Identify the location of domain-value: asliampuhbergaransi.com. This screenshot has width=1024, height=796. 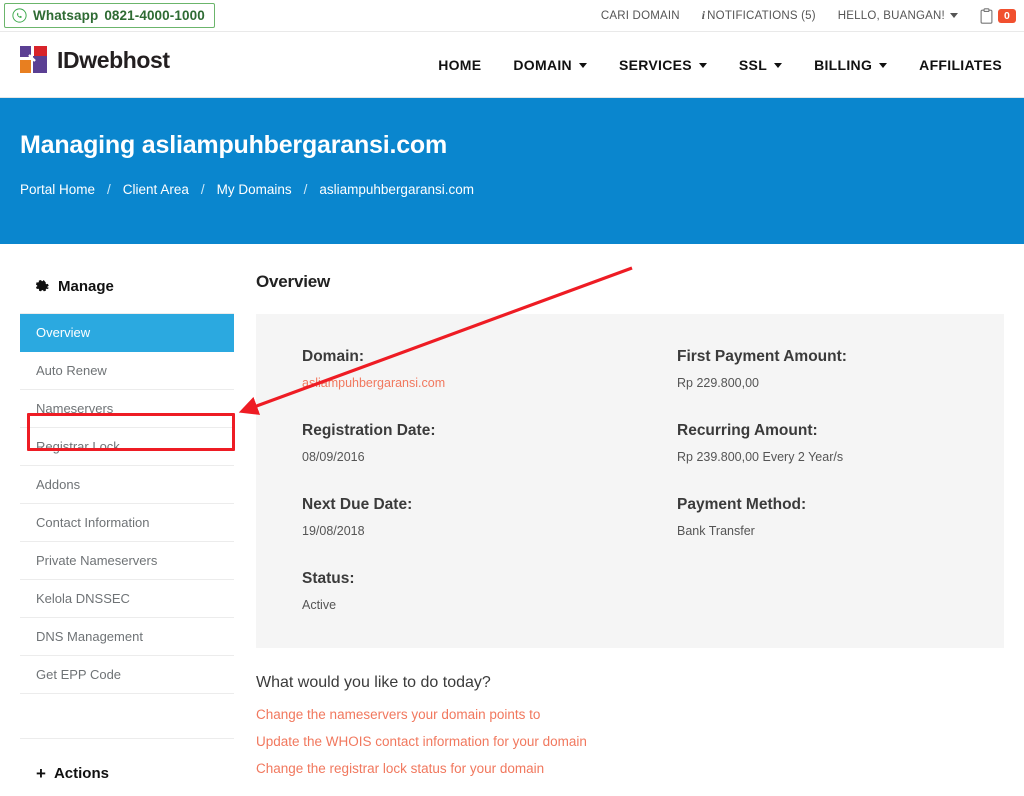
(467, 383).